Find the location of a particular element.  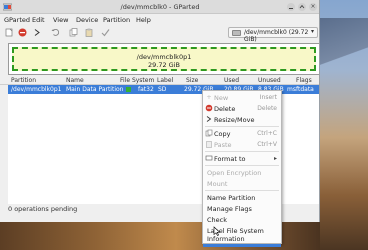

paste-button is located at coordinates (89, 32).